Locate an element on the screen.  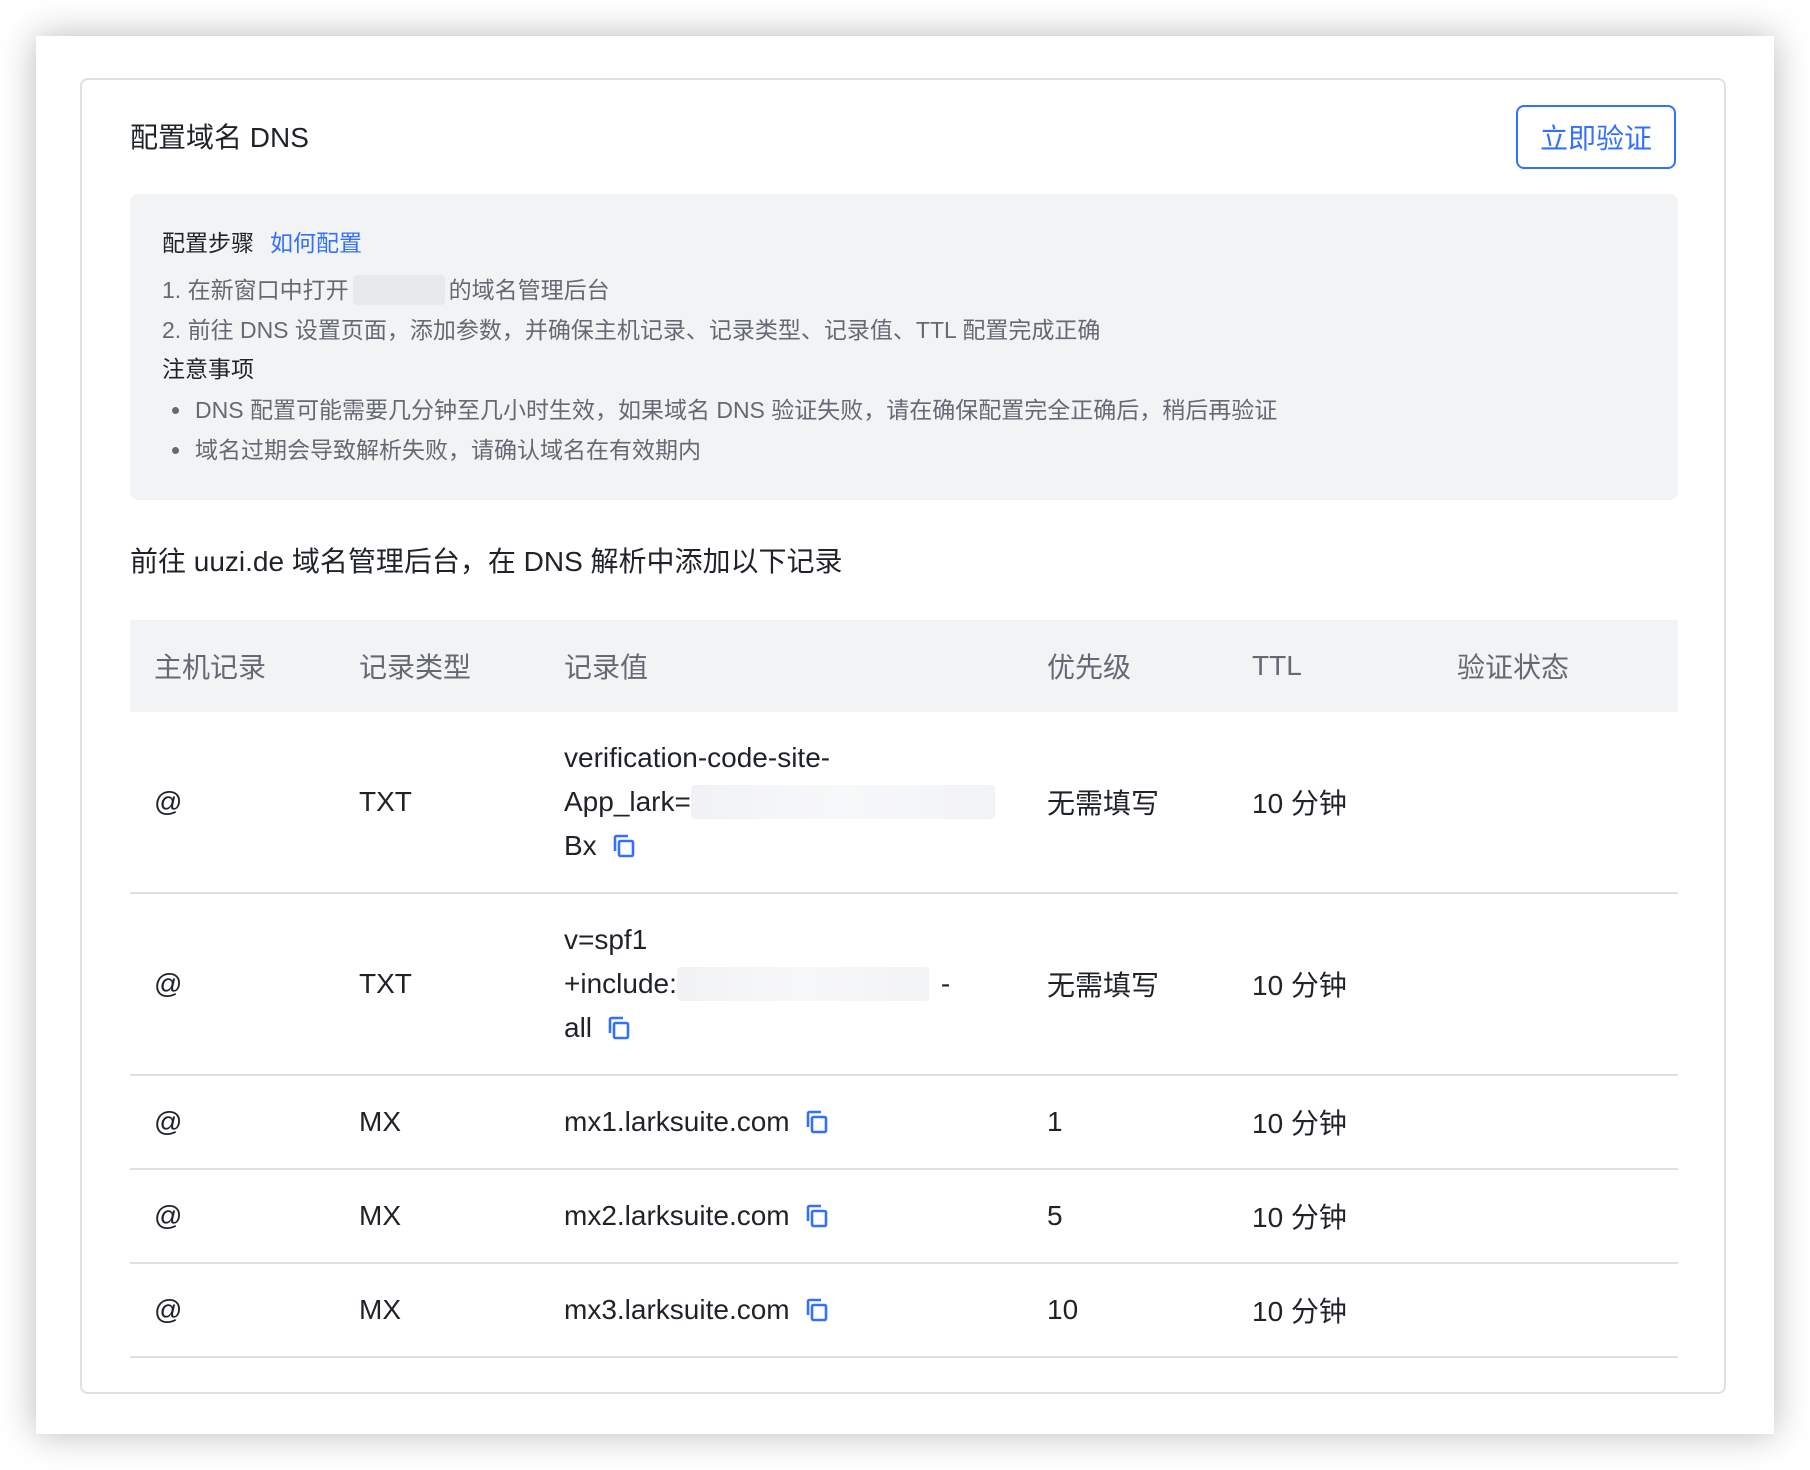
value-text: +include: is located at coordinates (620, 983).